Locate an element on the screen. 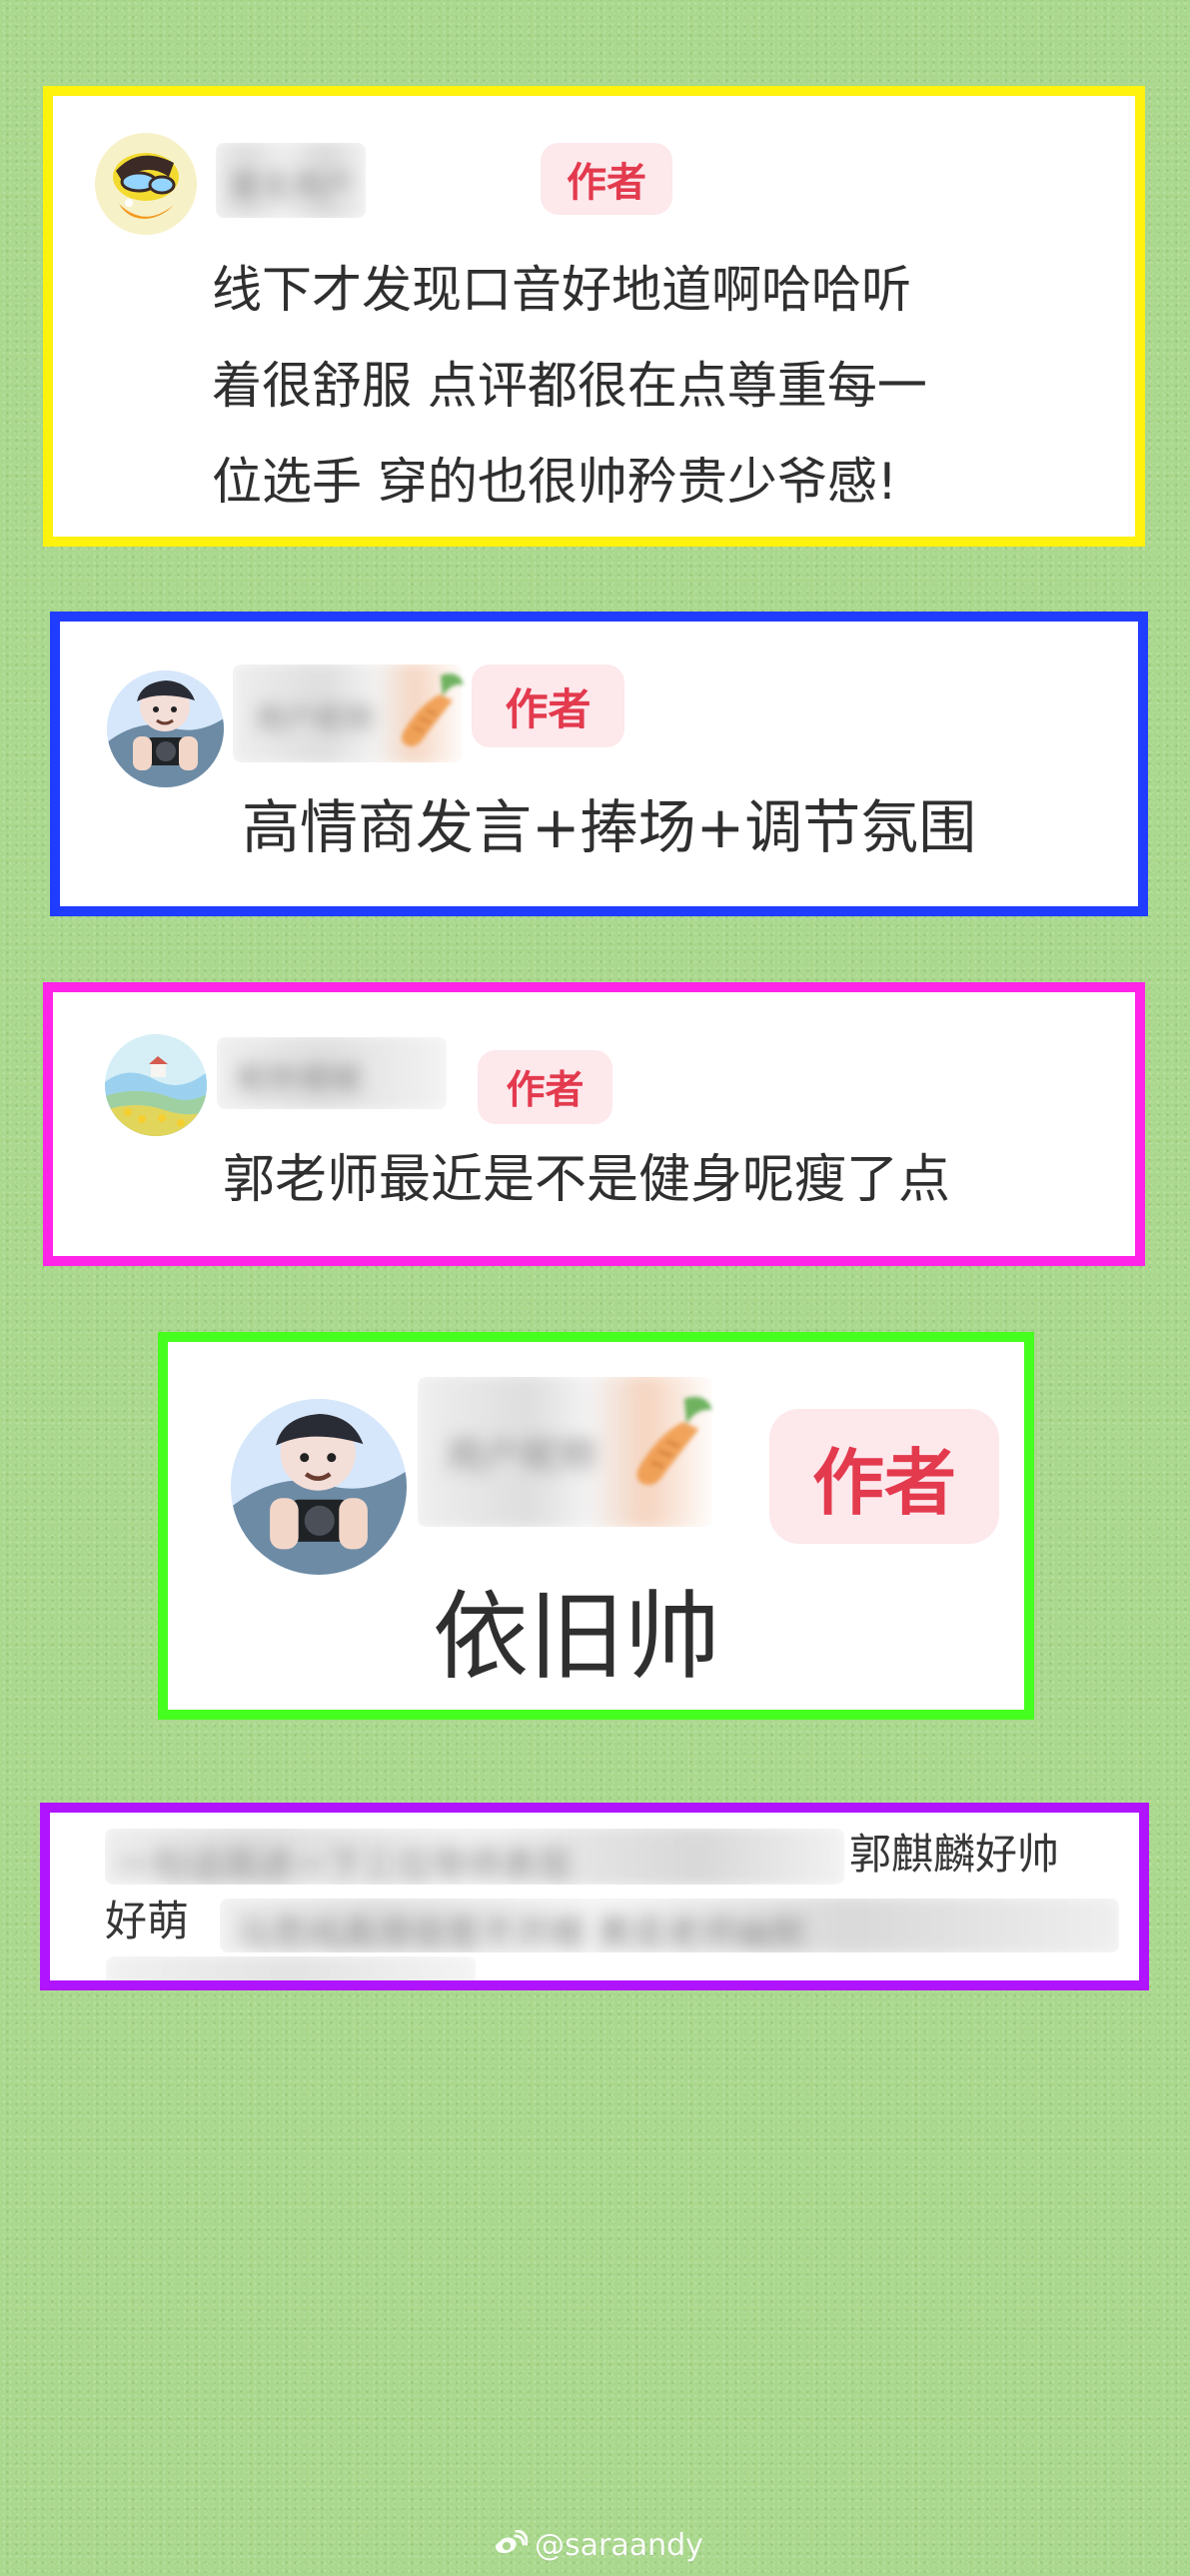 This screenshot has width=1190, height=2576. visible-text-2: 好萌 is located at coordinates (147, 1921).